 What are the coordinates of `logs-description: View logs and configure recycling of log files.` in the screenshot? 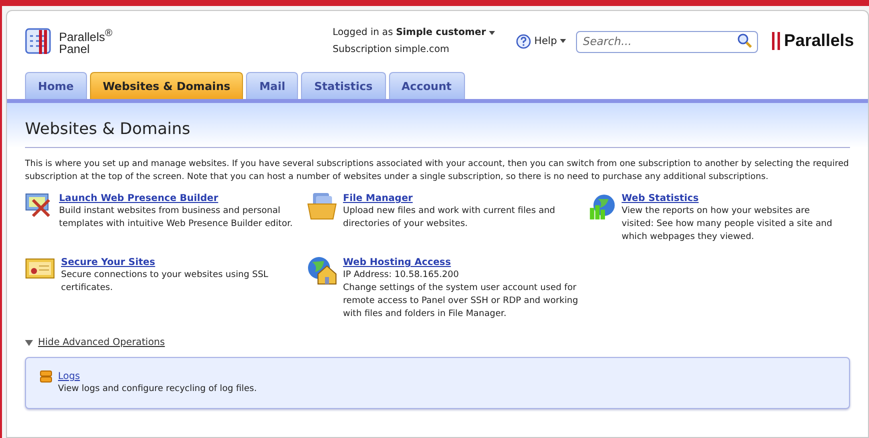 It's located at (158, 389).